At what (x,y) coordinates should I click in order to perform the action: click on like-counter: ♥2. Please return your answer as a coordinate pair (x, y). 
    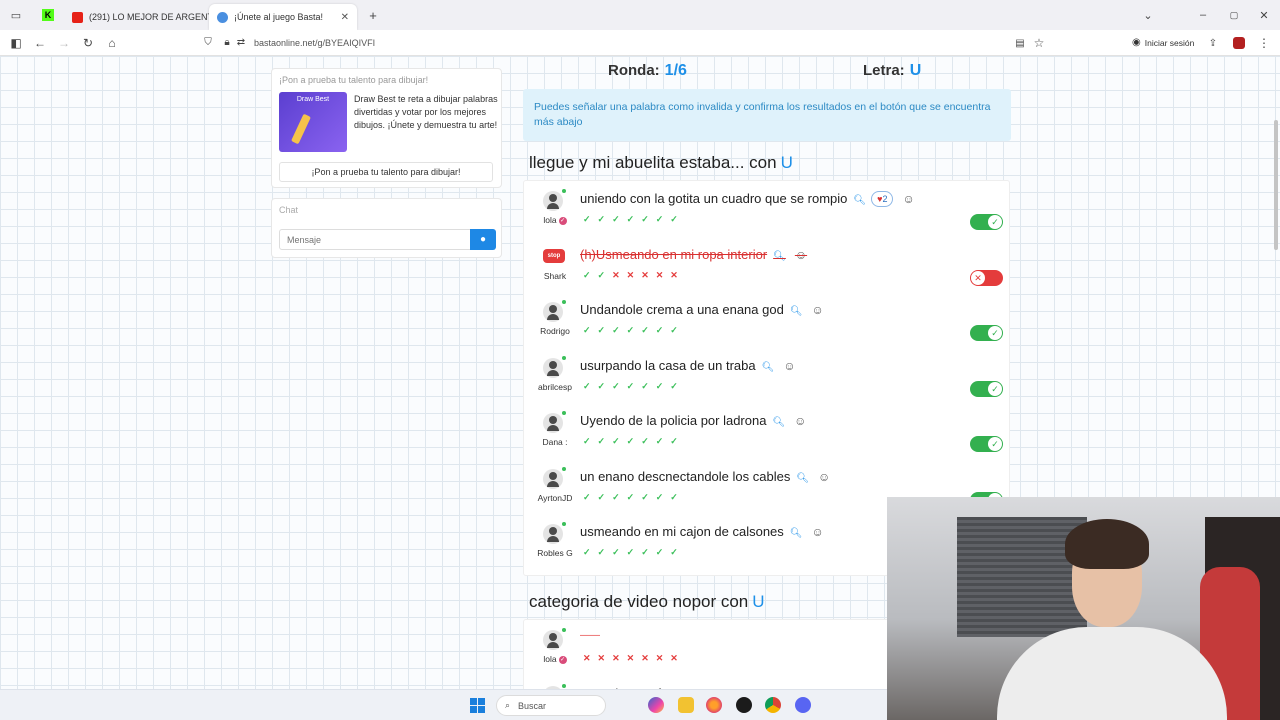
    Looking at the image, I should click on (882, 199).